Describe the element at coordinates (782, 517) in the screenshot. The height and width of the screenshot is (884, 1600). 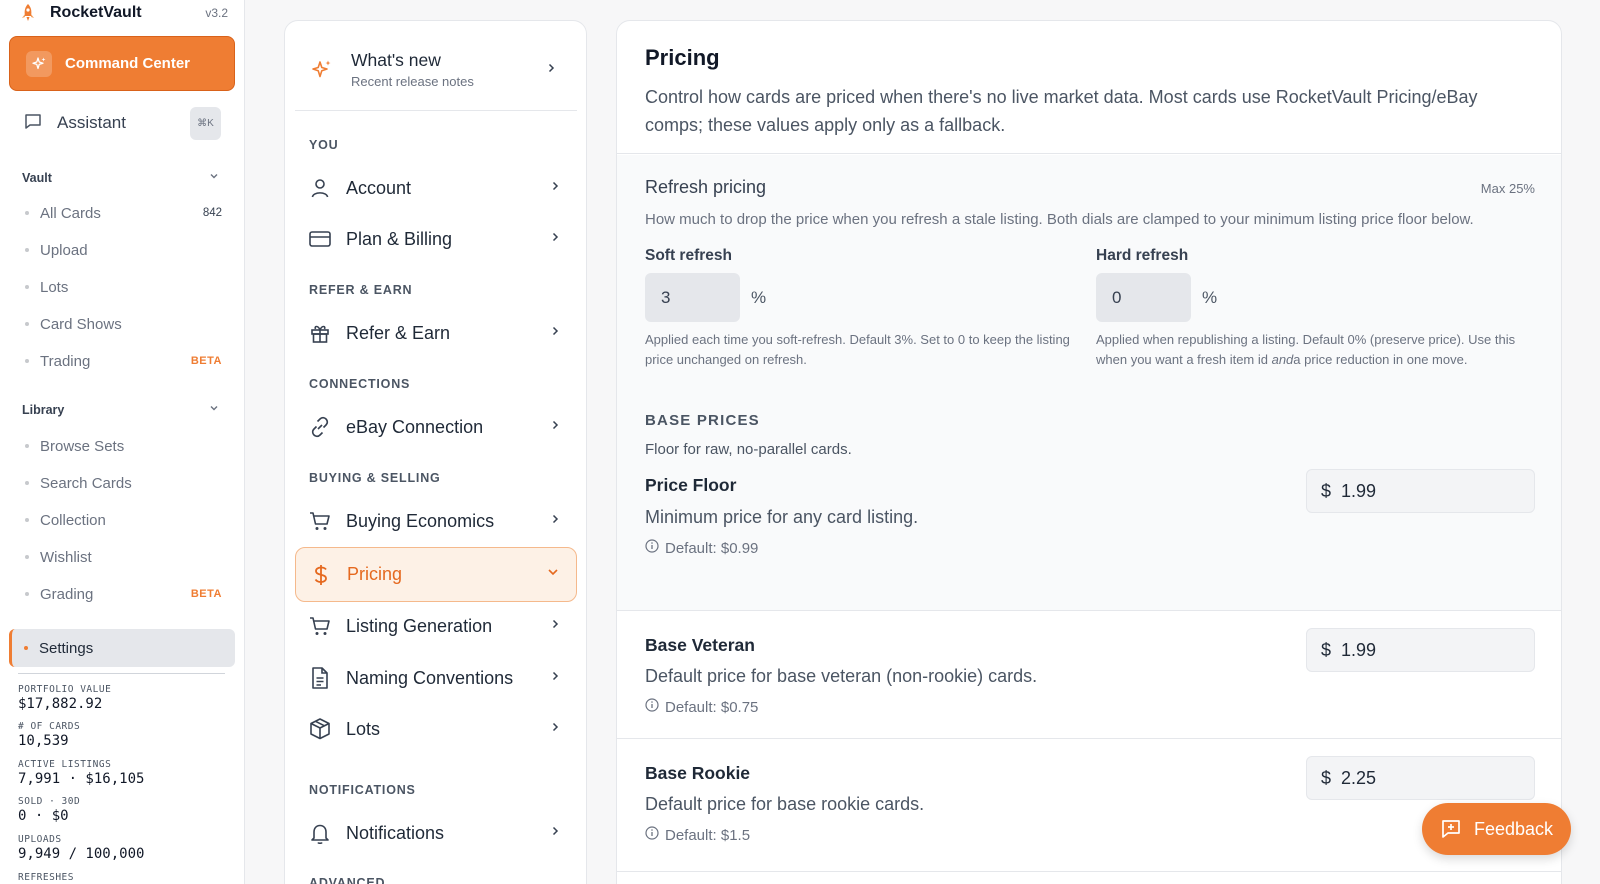
I see `price-row-description: Minimum price for any card listing.` at that location.